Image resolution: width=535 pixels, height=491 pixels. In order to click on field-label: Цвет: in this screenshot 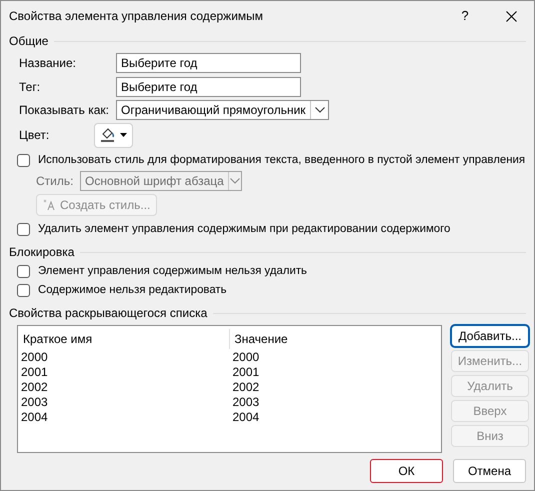, I will do `click(34, 135)`.